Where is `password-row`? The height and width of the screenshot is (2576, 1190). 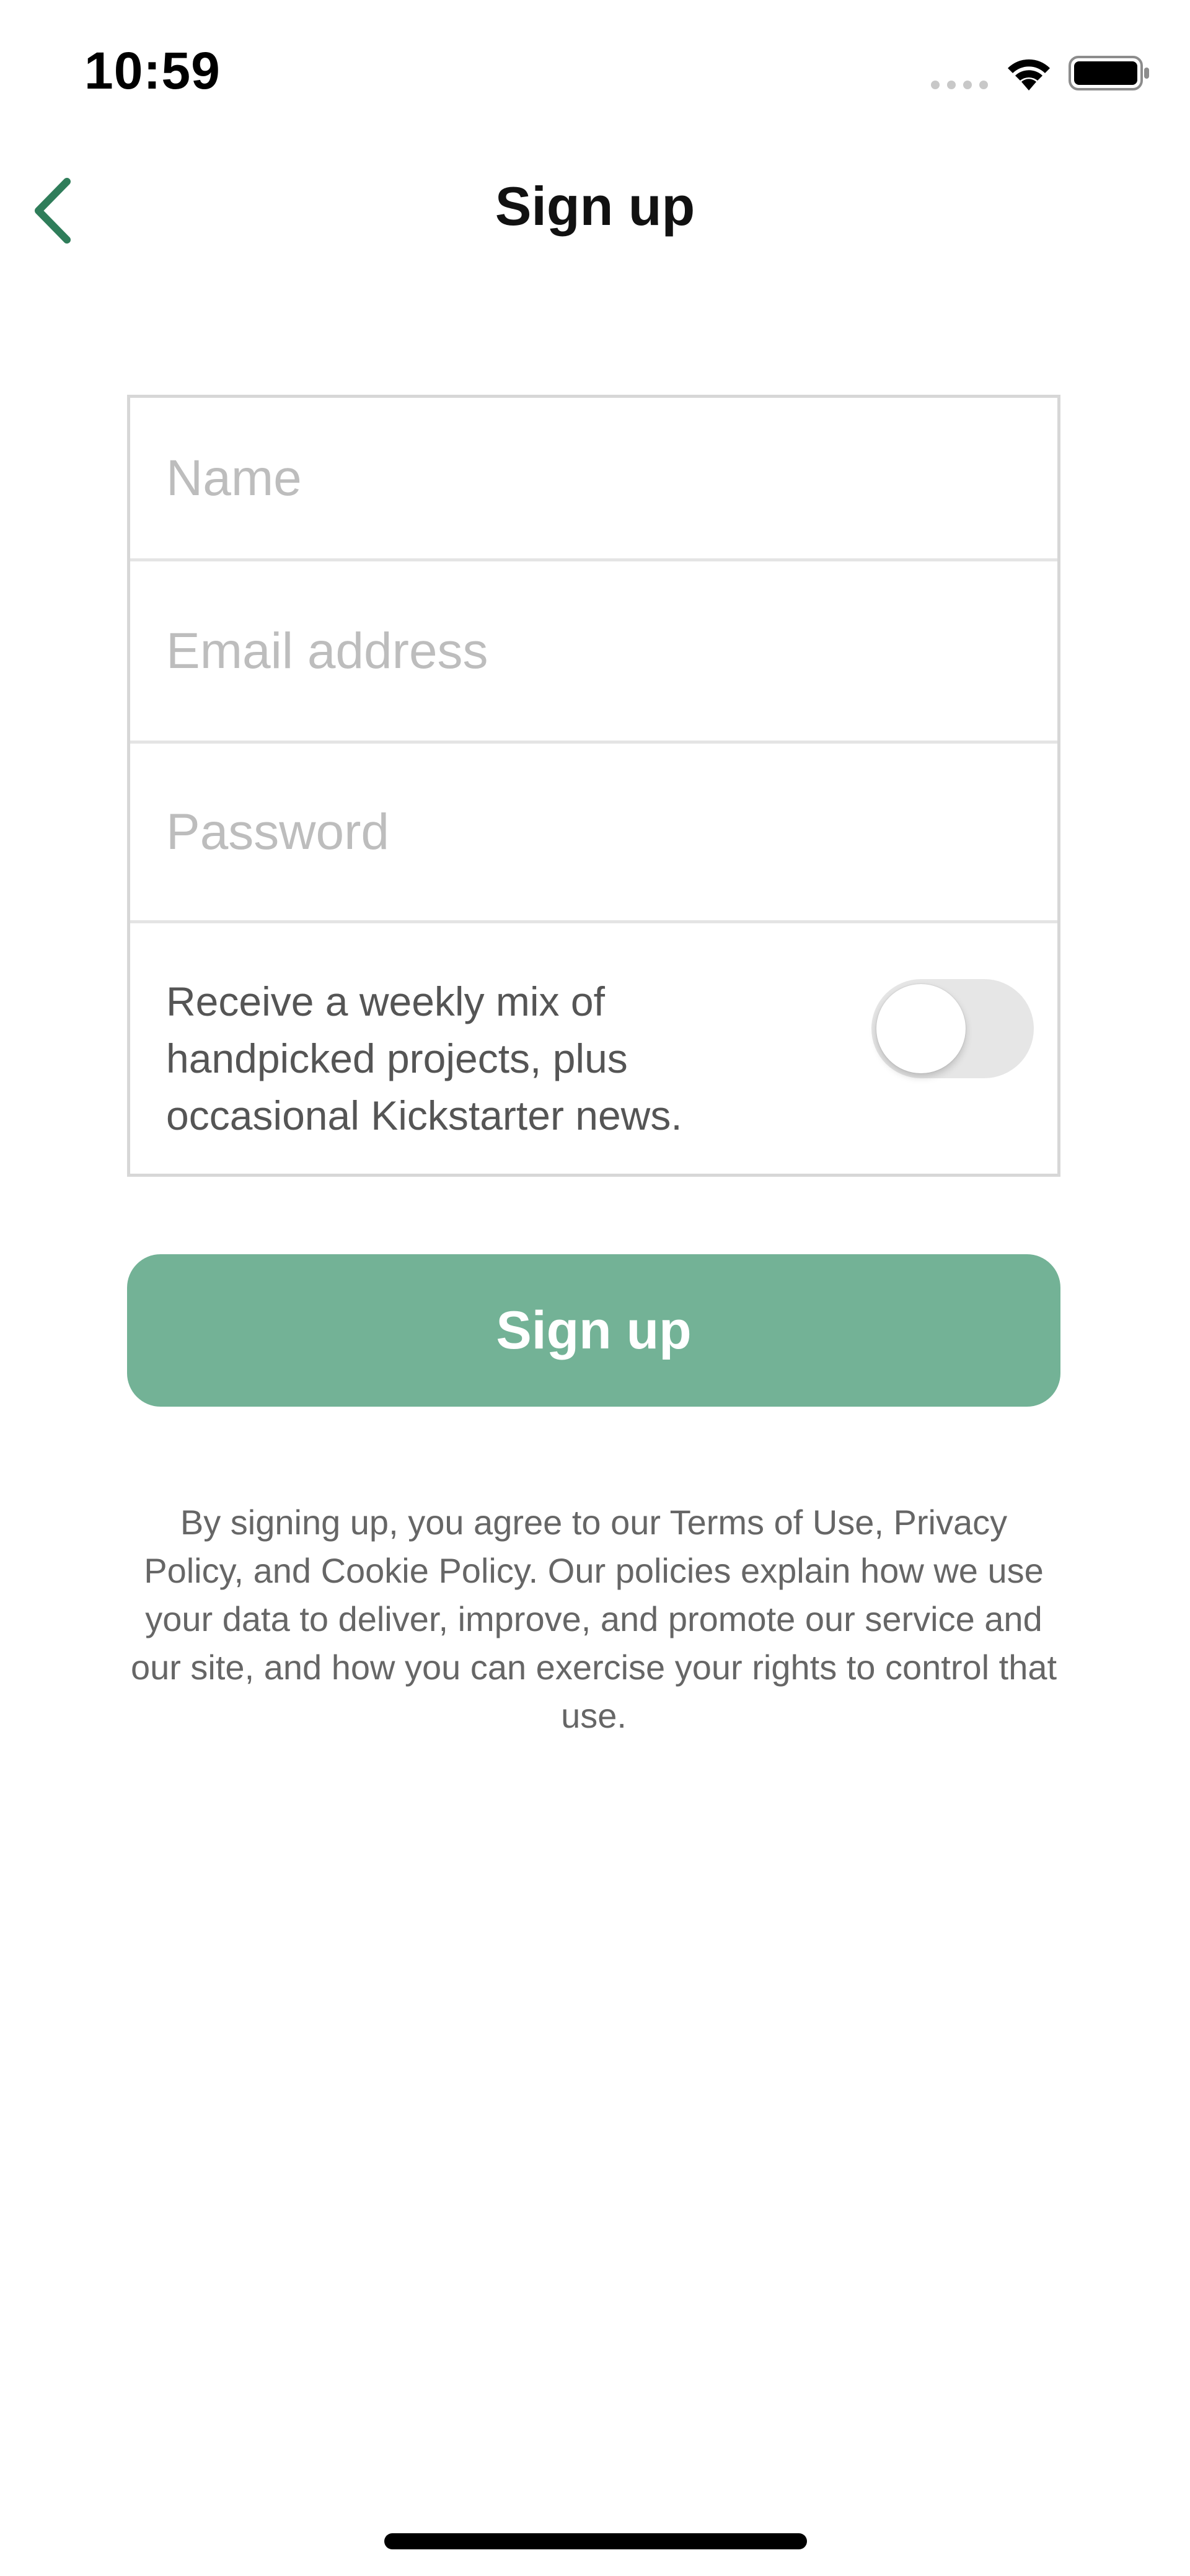
password-row is located at coordinates (593, 834).